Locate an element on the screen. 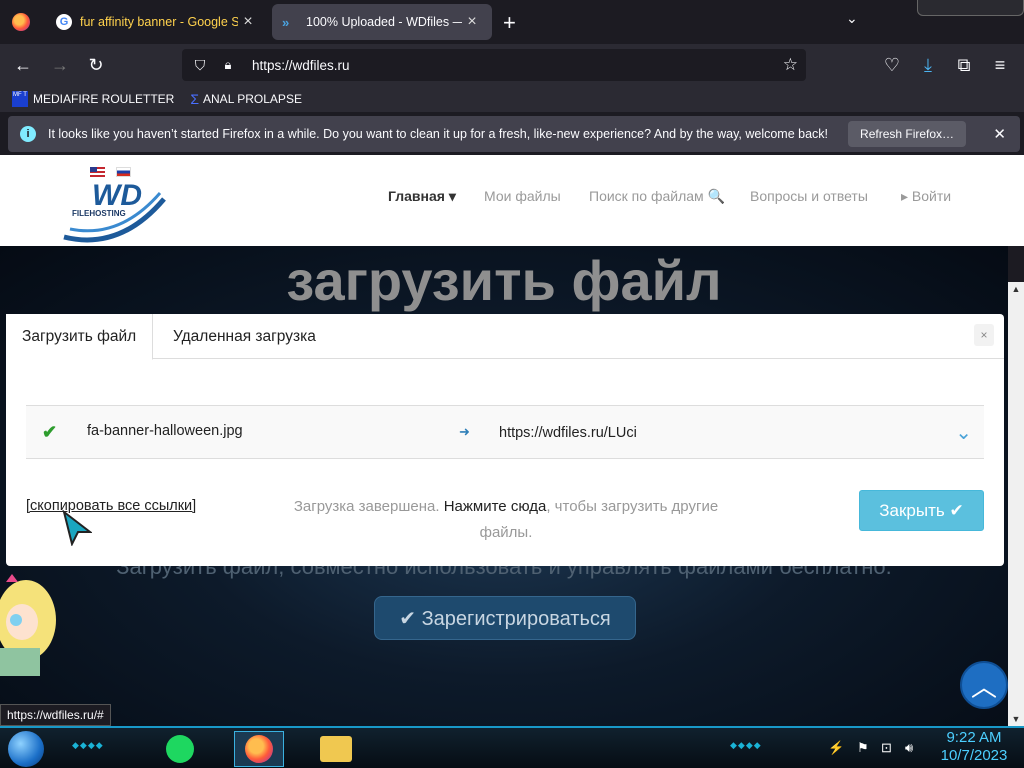  tab-wdfiles: » 100% Uploaded - WDfiles — фа × is located at coordinates (382, 22).